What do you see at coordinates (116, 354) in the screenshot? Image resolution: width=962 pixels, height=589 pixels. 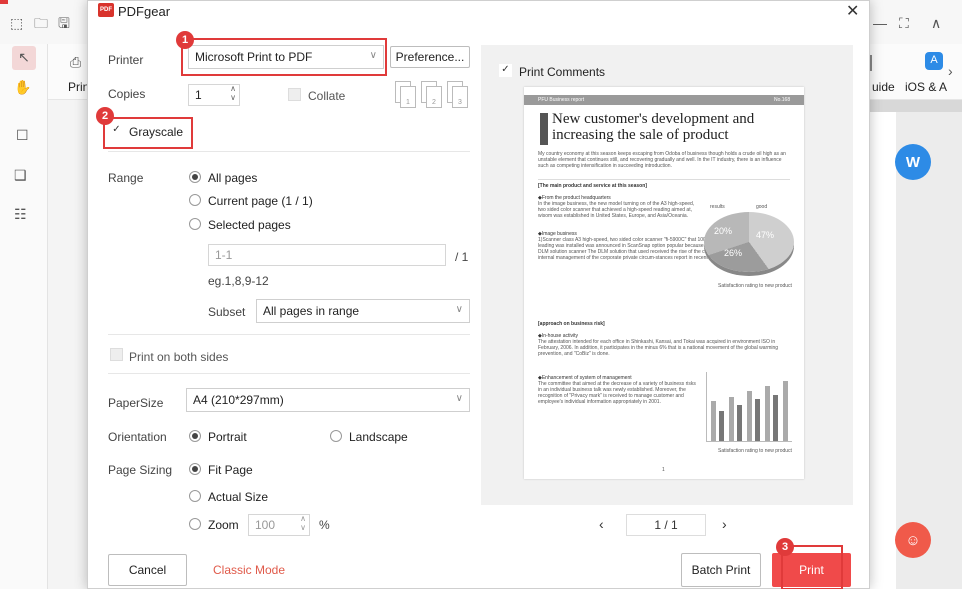 I see `print-both-sides-checkbox` at bounding box center [116, 354].